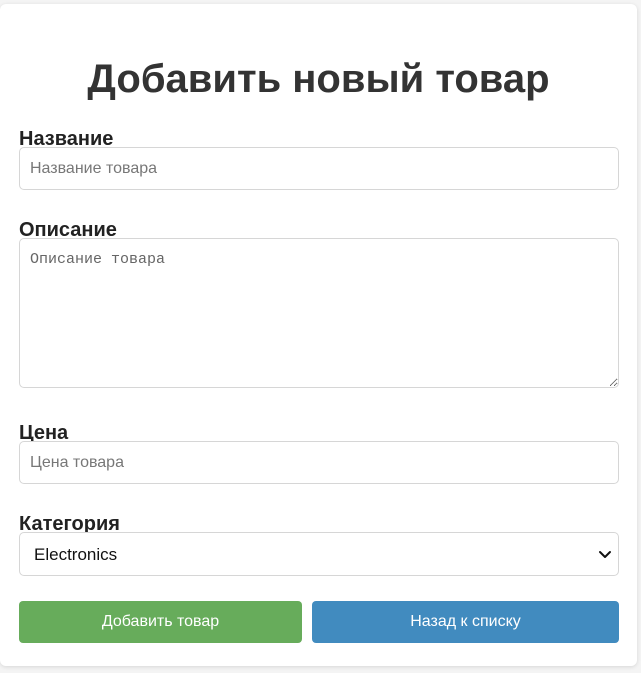  I want to click on add-product-button: Добавить товар, so click(160, 622).